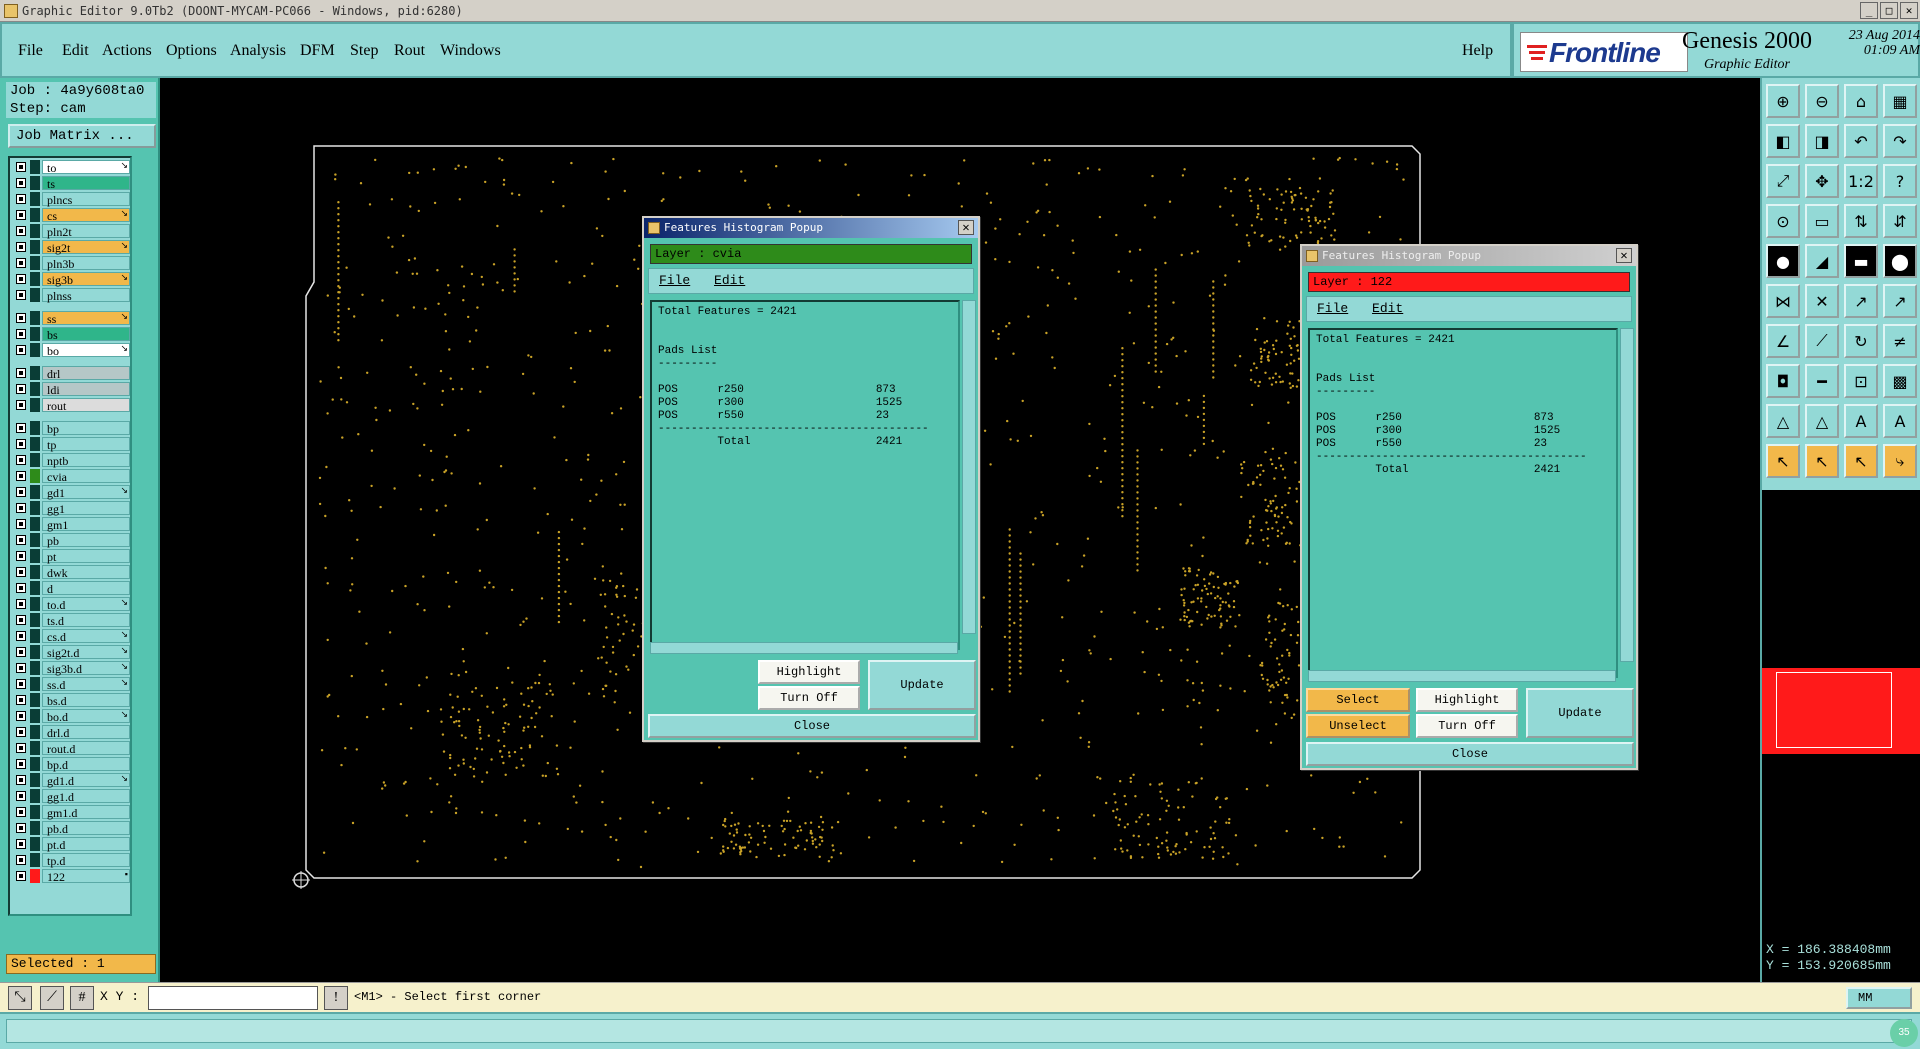 The image size is (1920, 1049). Describe the element at coordinates (1900, 461) in the screenshot. I see `route-icon: ⤷` at that location.